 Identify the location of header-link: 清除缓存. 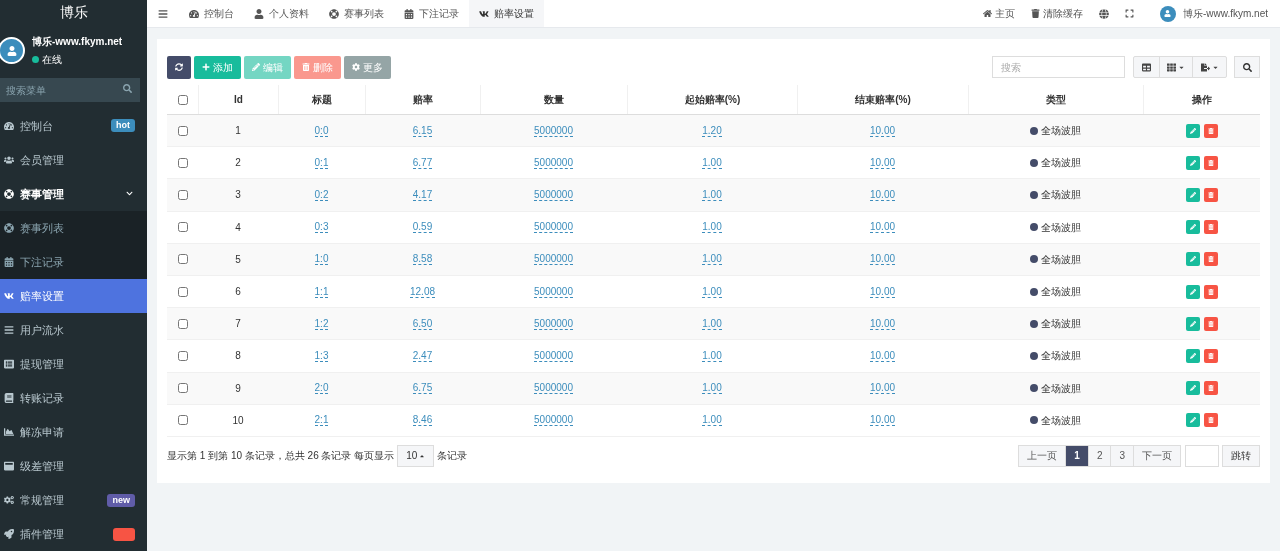
(1063, 13).